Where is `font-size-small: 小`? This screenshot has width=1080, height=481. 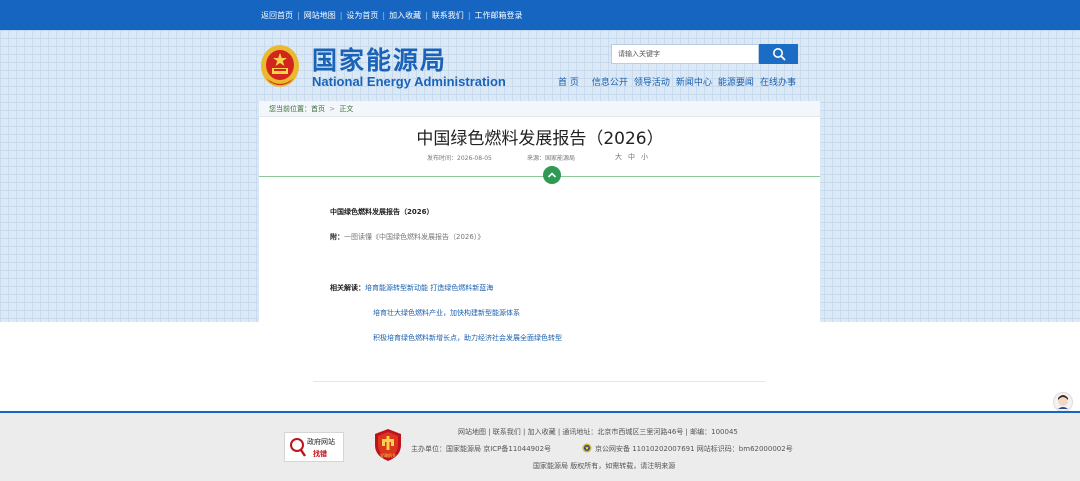 font-size-small: 小 is located at coordinates (644, 157).